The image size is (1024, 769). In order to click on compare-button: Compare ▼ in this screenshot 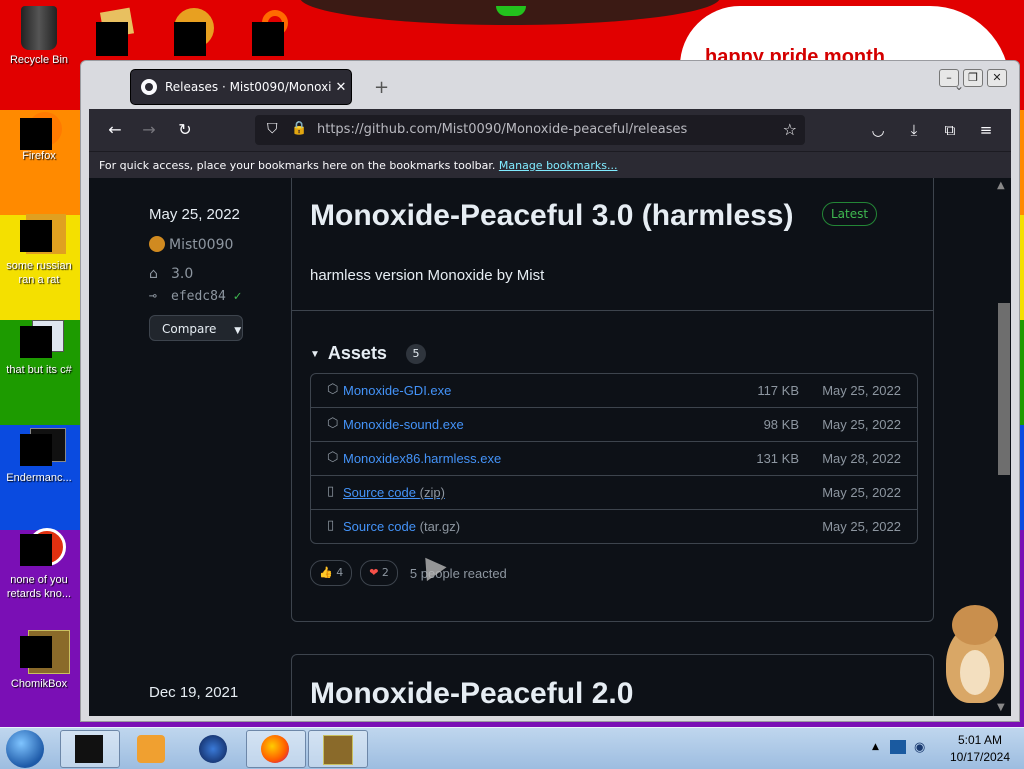, I will do `click(196, 328)`.